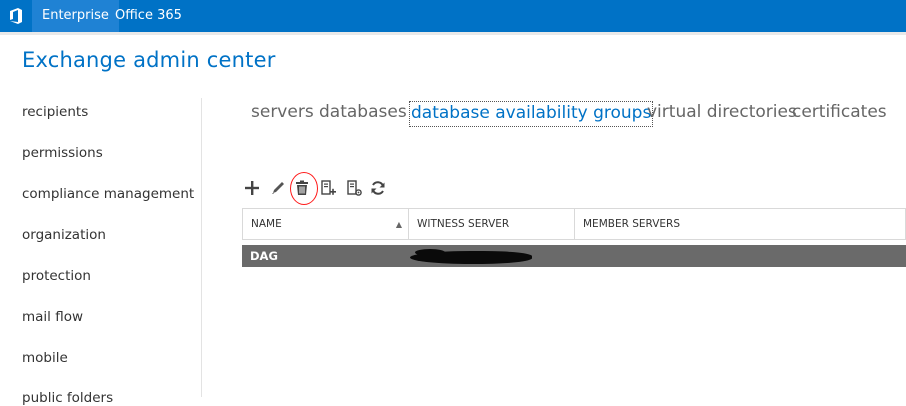 The height and width of the screenshot is (406, 906). Describe the element at coordinates (574, 256) in the screenshot. I see `table-row: DAG` at that location.